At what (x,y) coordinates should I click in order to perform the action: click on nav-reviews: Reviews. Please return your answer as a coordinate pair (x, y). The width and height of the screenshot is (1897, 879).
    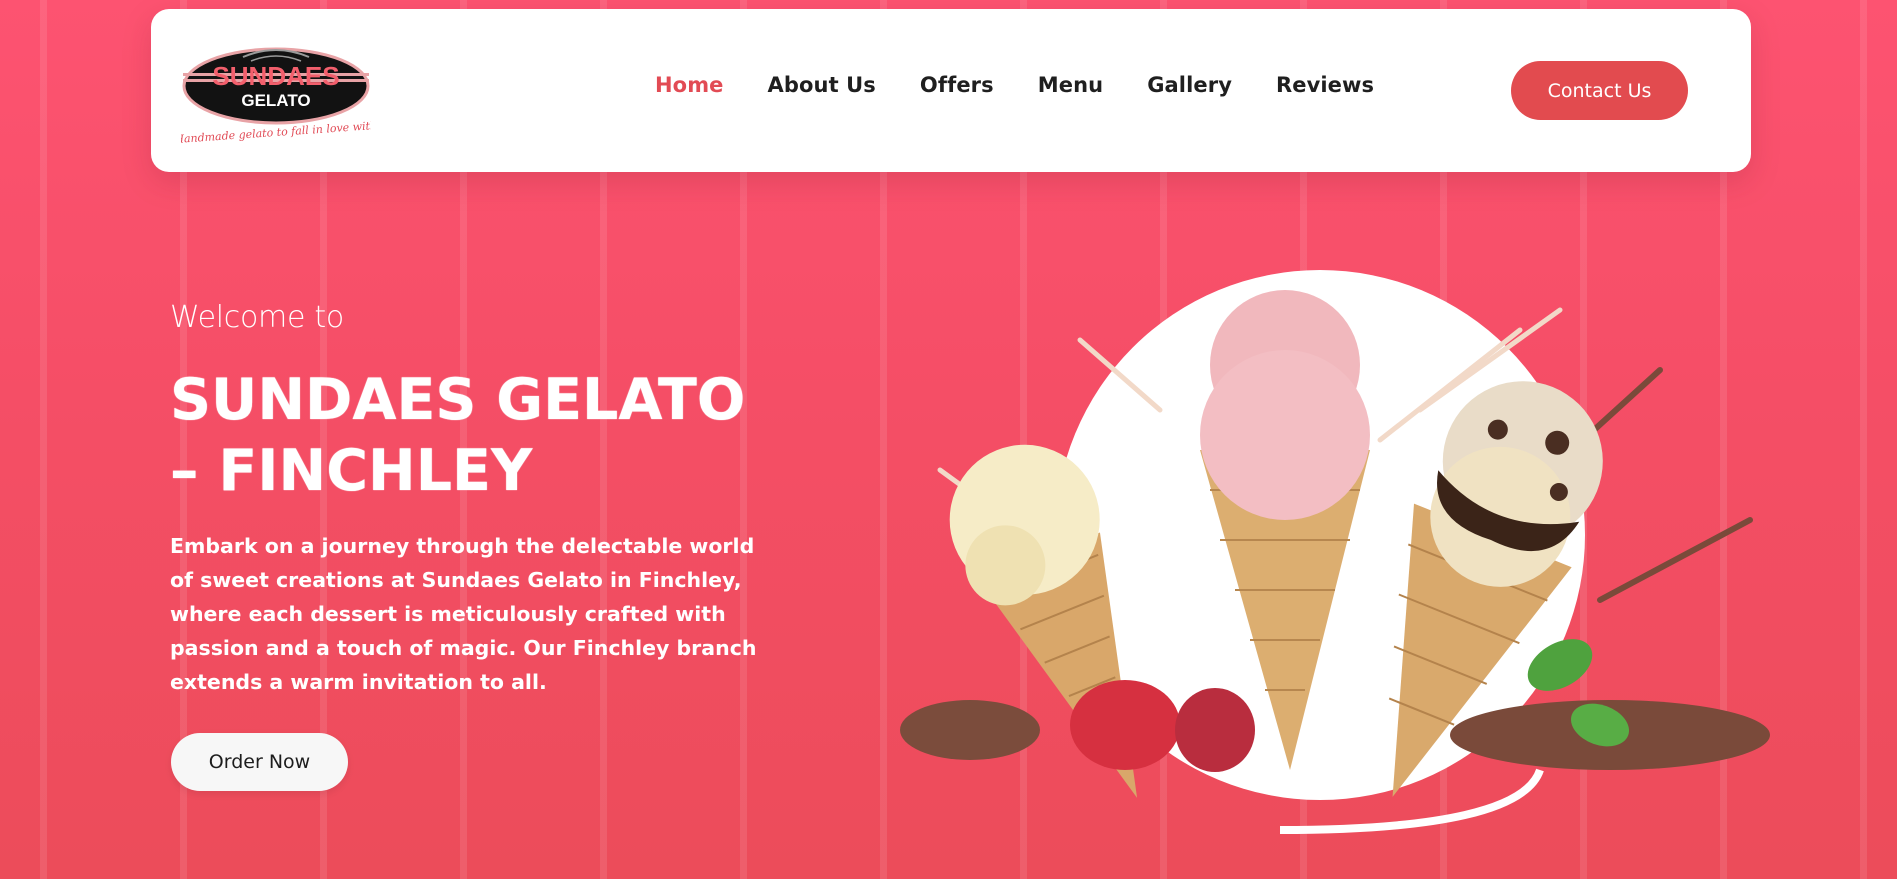
    Looking at the image, I should click on (1325, 85).